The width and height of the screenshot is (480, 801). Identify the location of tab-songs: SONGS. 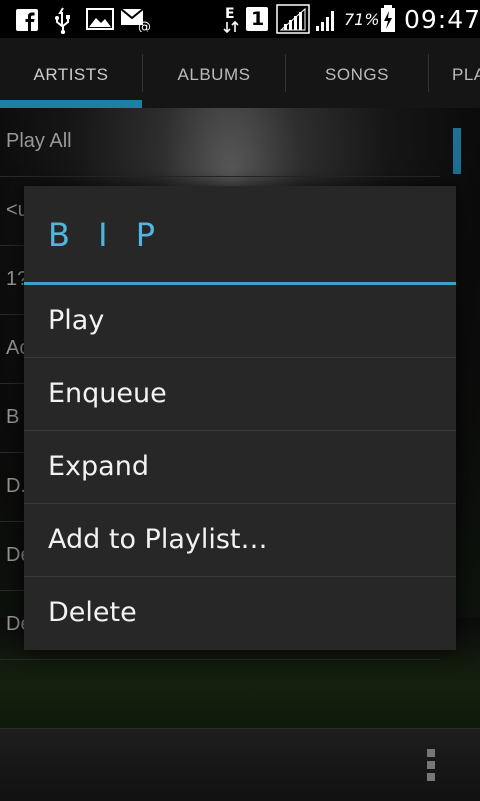
(357, 73).